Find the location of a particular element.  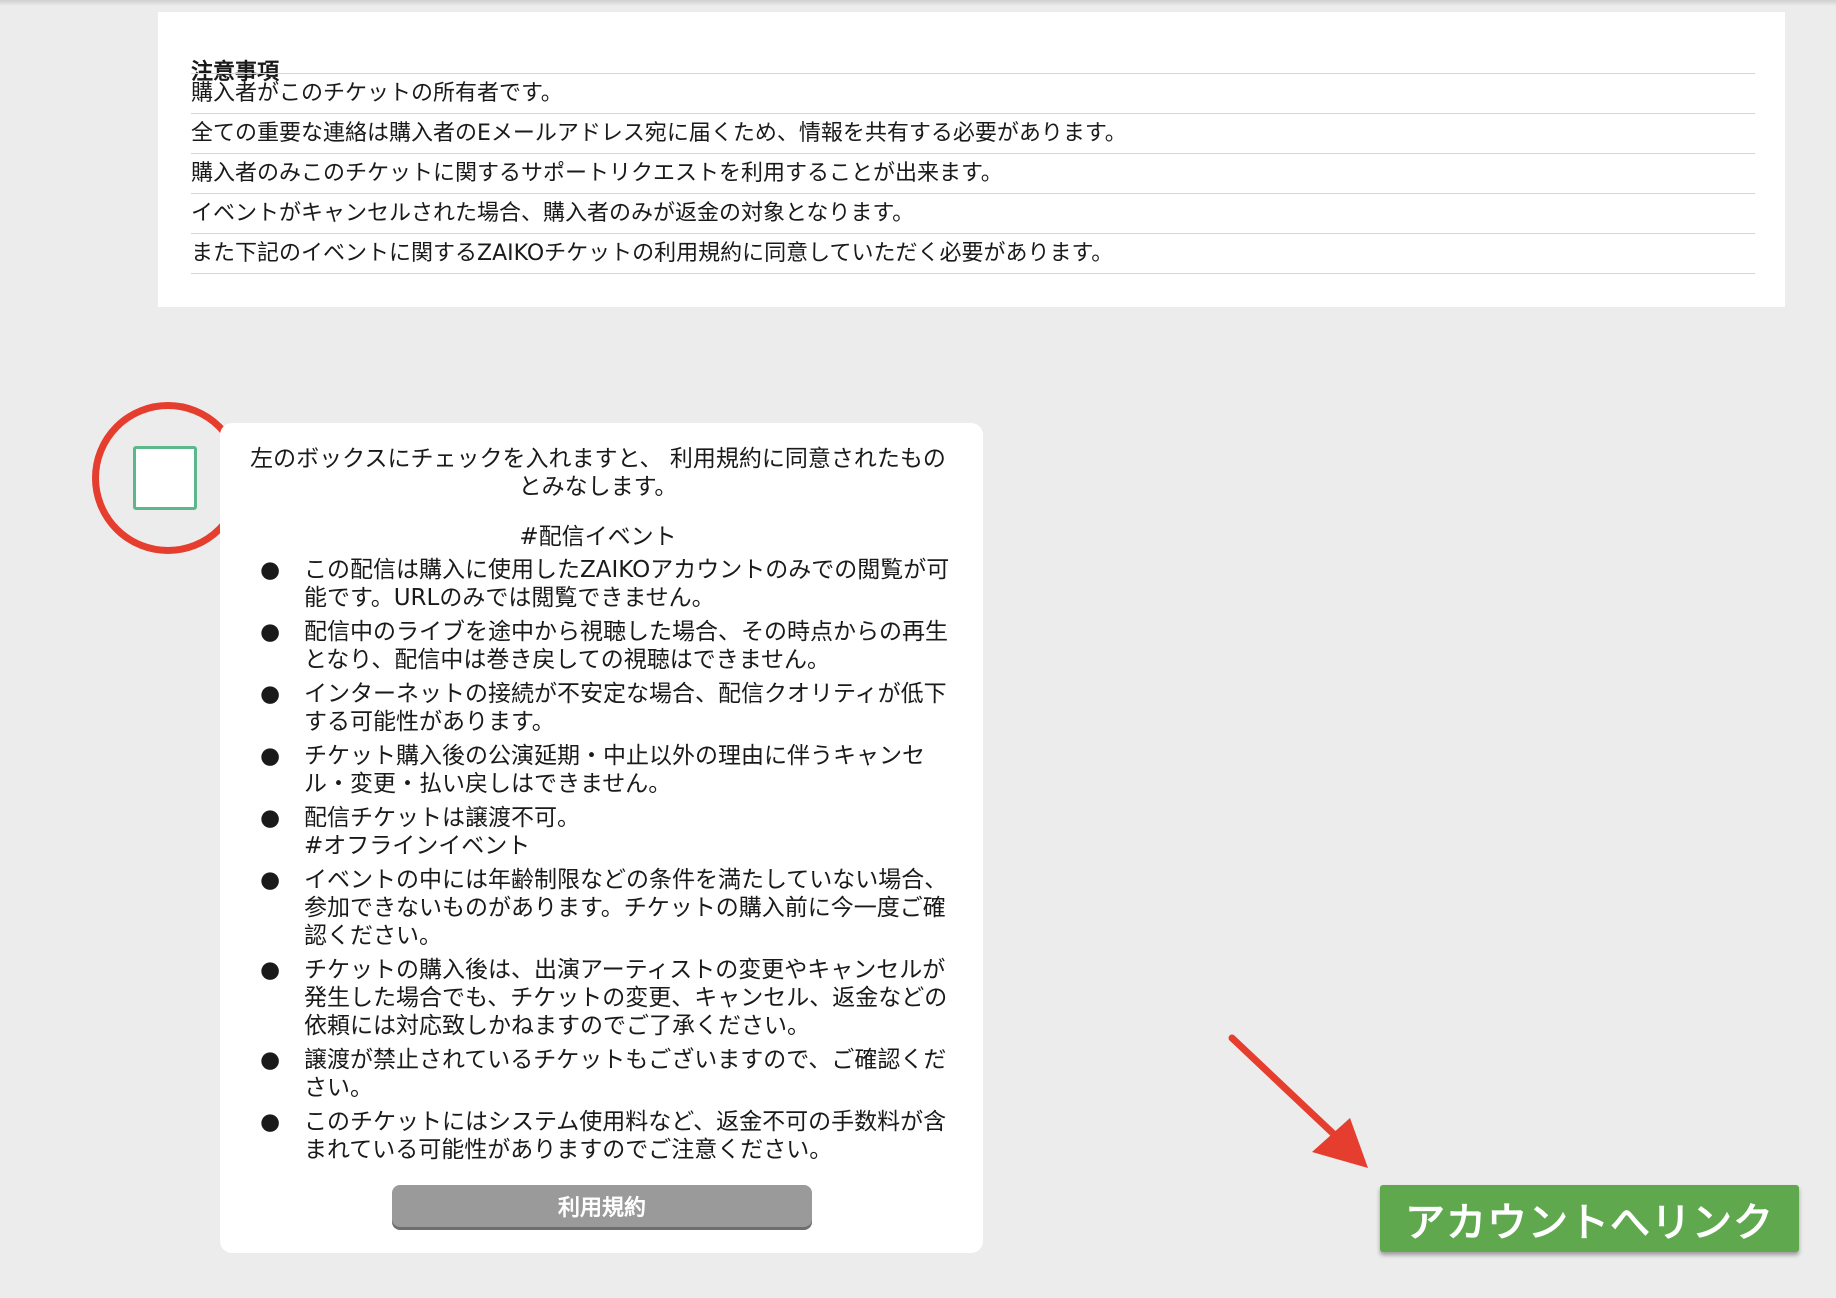

top-shade is located at coordinates (918, 3).